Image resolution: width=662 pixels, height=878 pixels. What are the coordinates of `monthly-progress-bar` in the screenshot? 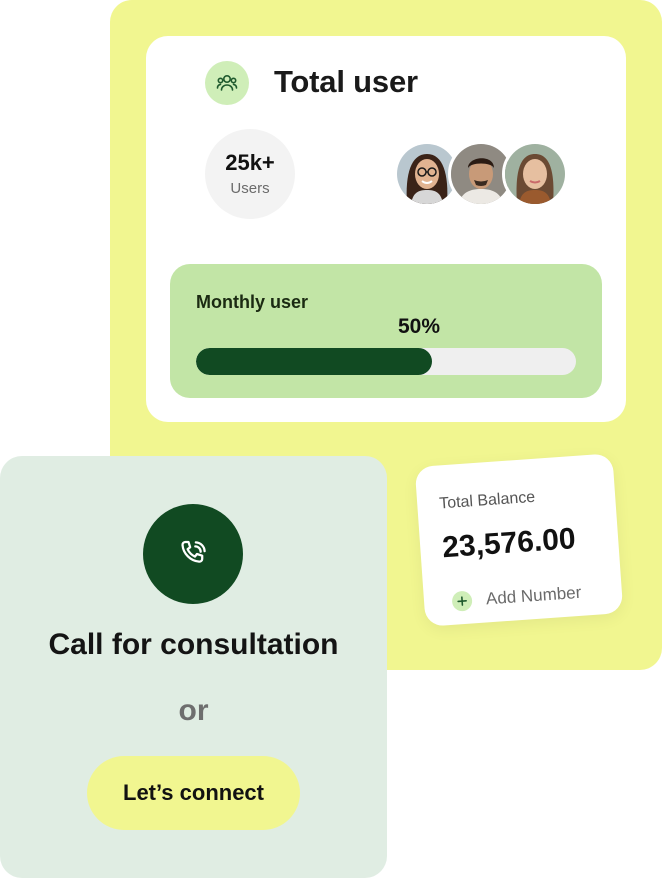 It's located at (386, 361).